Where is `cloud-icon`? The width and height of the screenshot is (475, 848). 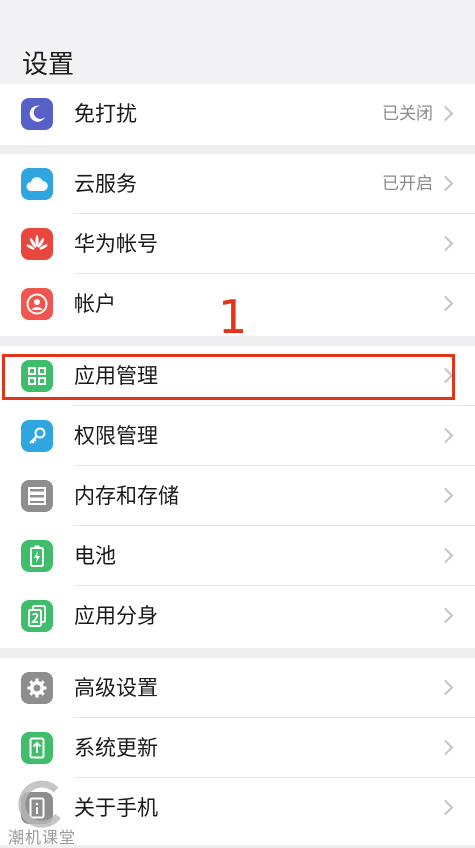 cloud-icon is located at coordinates (37, 184).